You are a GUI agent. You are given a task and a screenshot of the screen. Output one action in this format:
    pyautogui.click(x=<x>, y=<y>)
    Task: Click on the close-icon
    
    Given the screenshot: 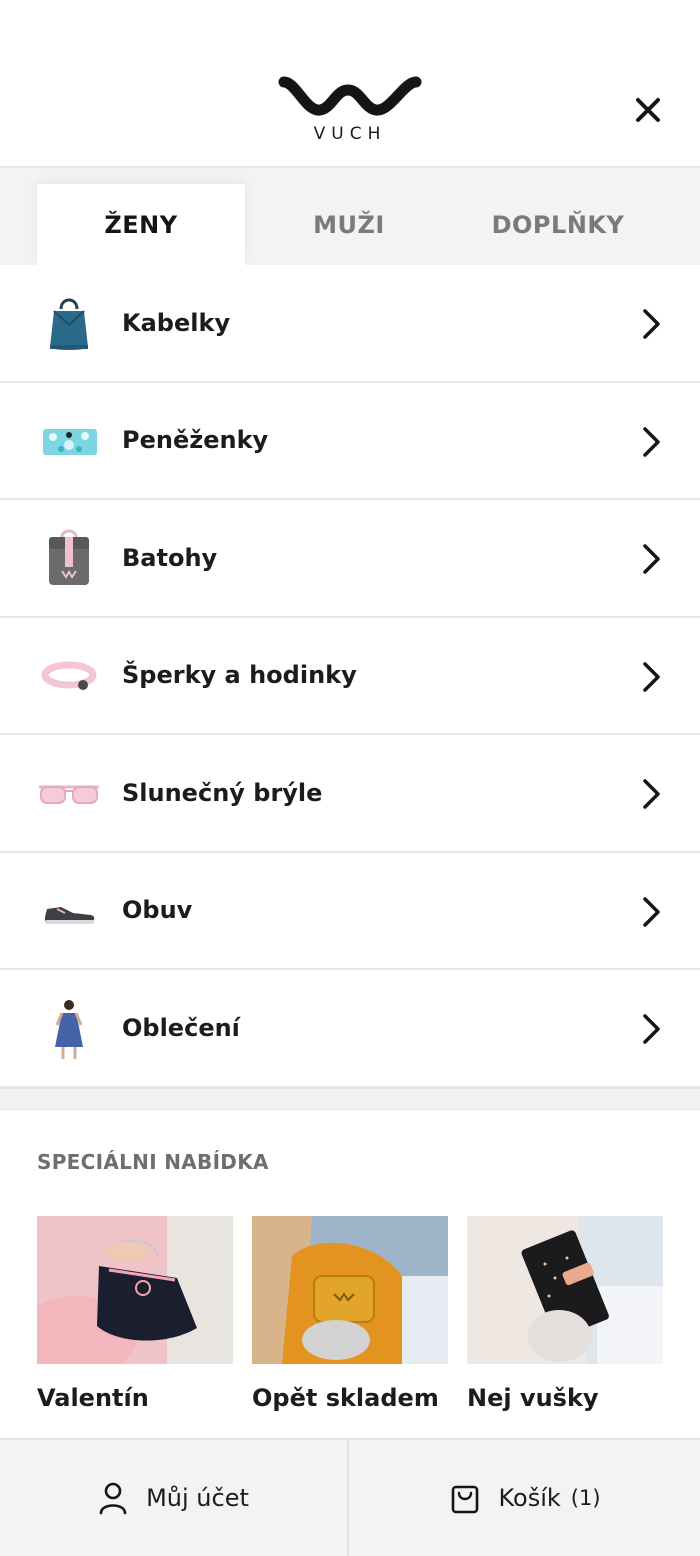 What is the action you would take?
    pyautogui.click(x=648, y=110)
    